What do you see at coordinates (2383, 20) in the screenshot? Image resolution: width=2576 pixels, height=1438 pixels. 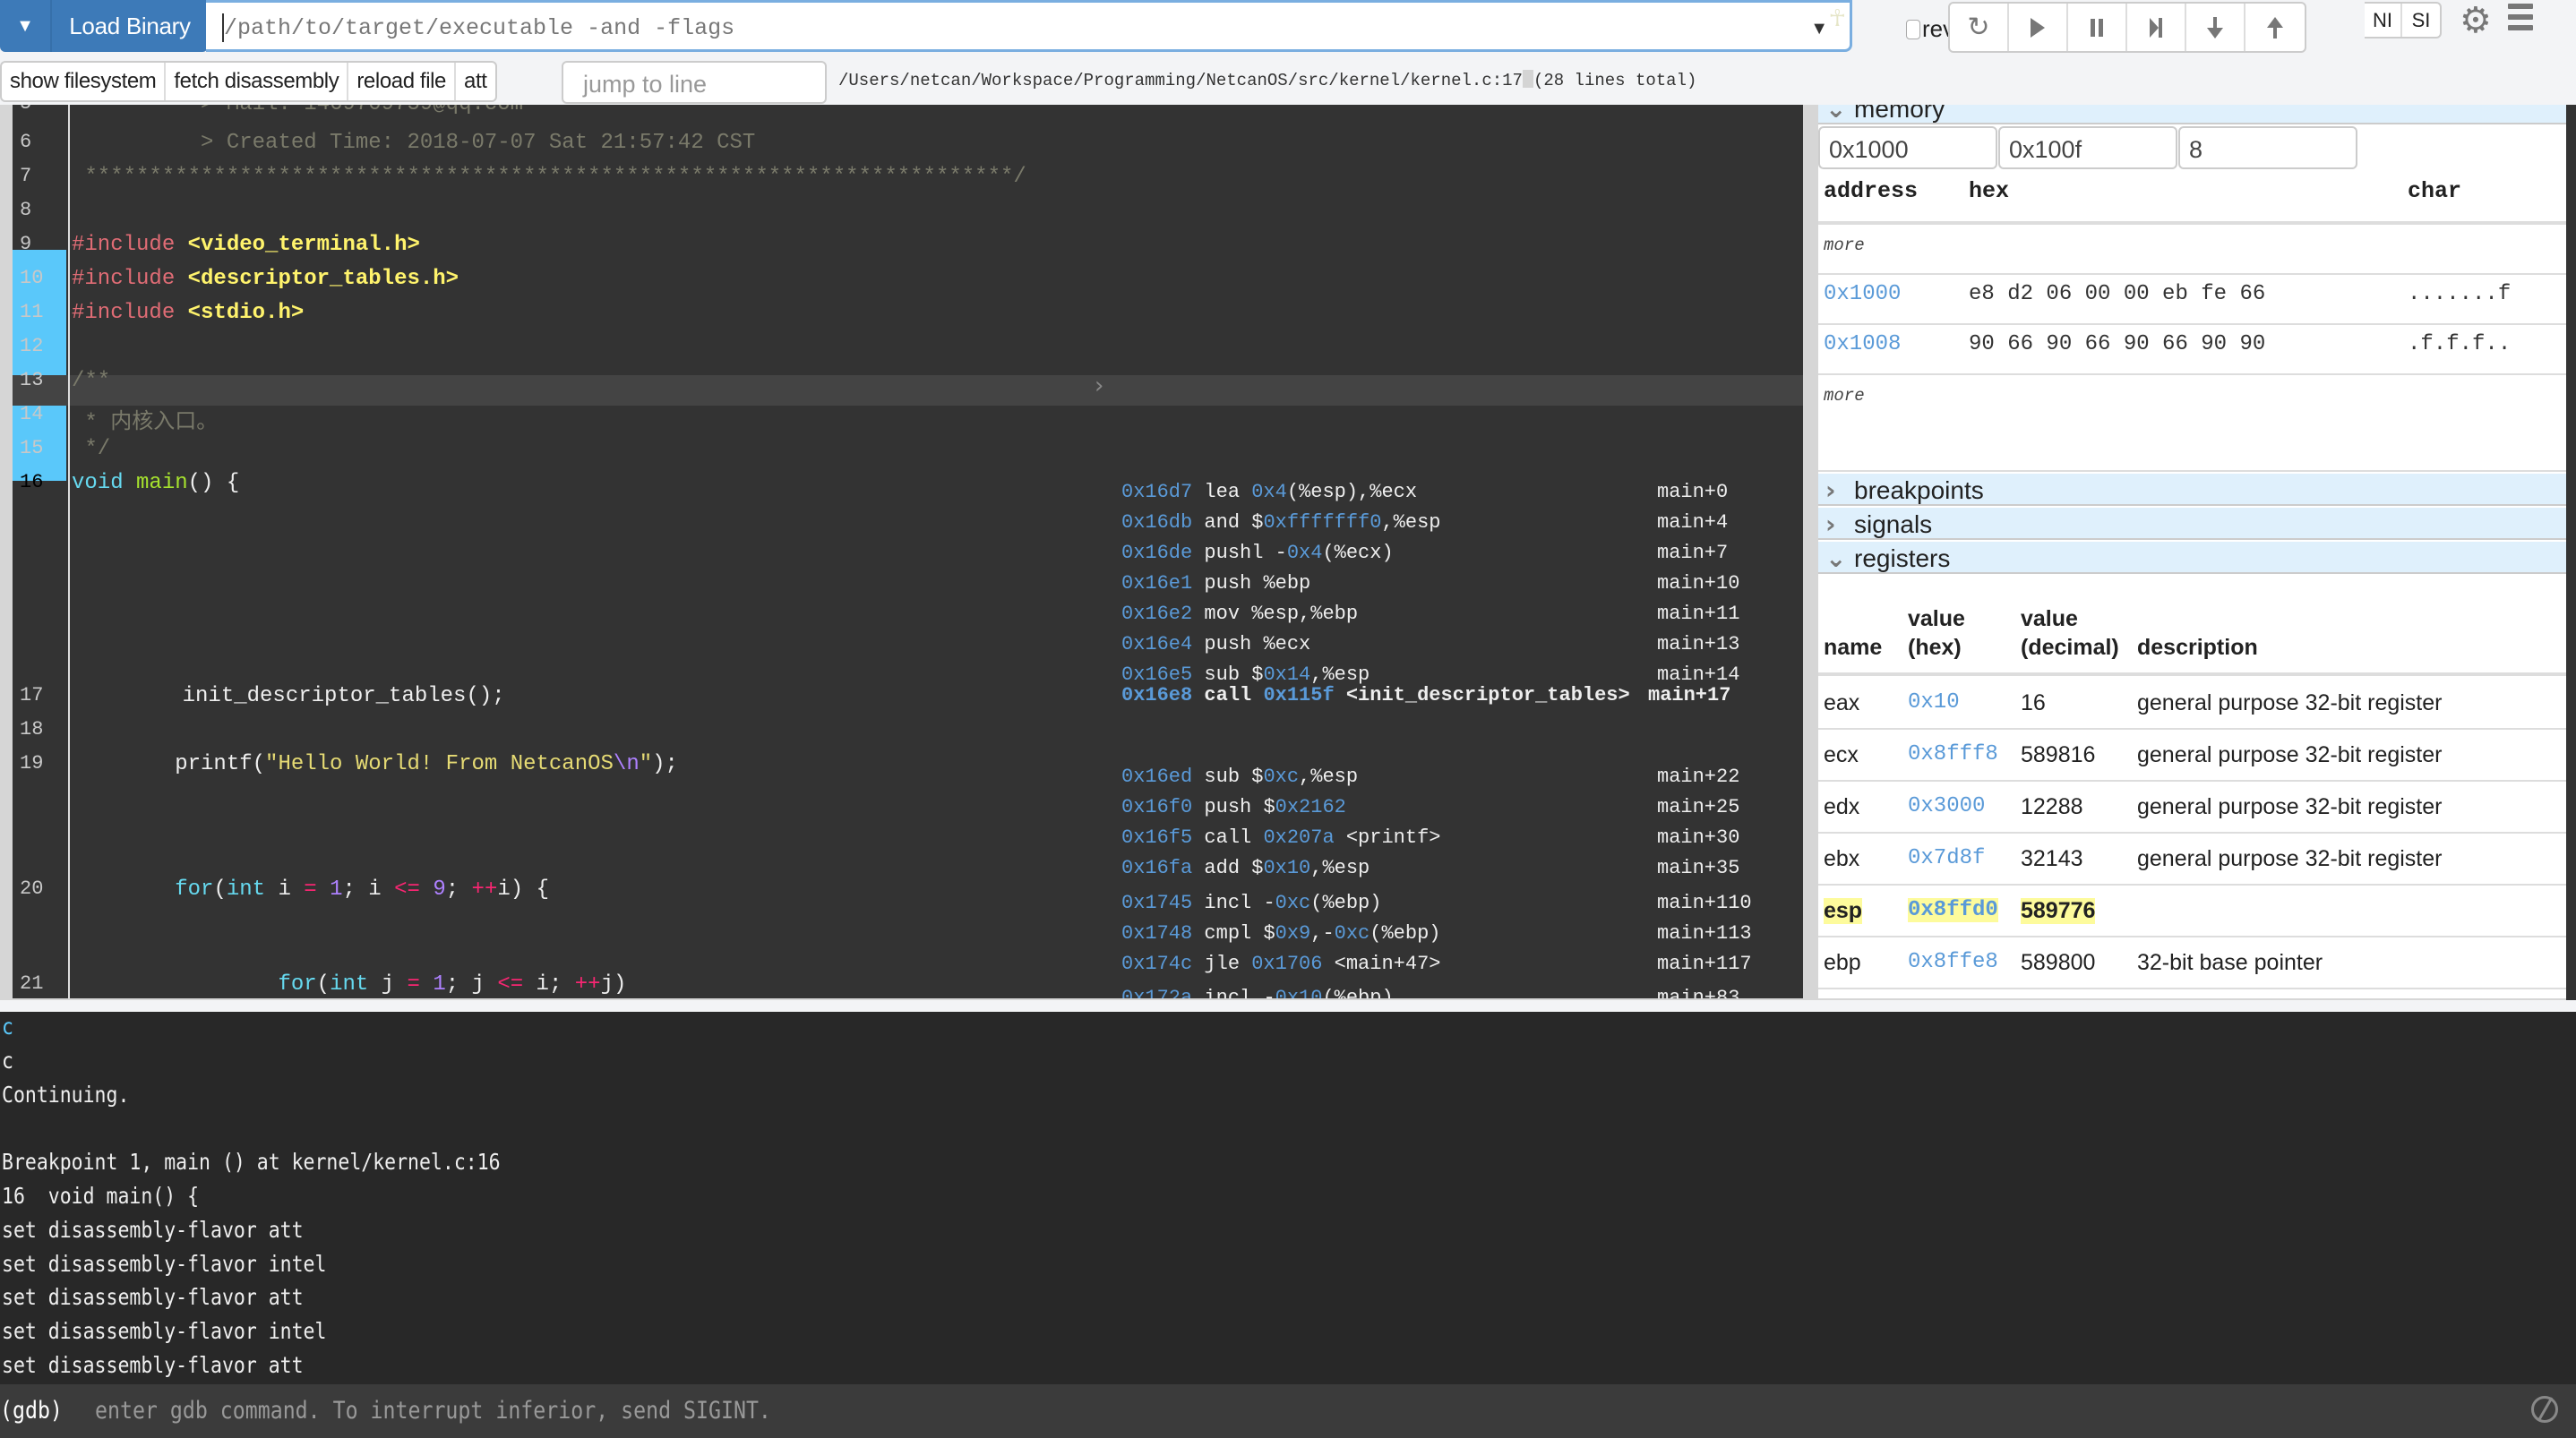 I see `next-instruction-button: NI` at bounding box center [2383, 20].